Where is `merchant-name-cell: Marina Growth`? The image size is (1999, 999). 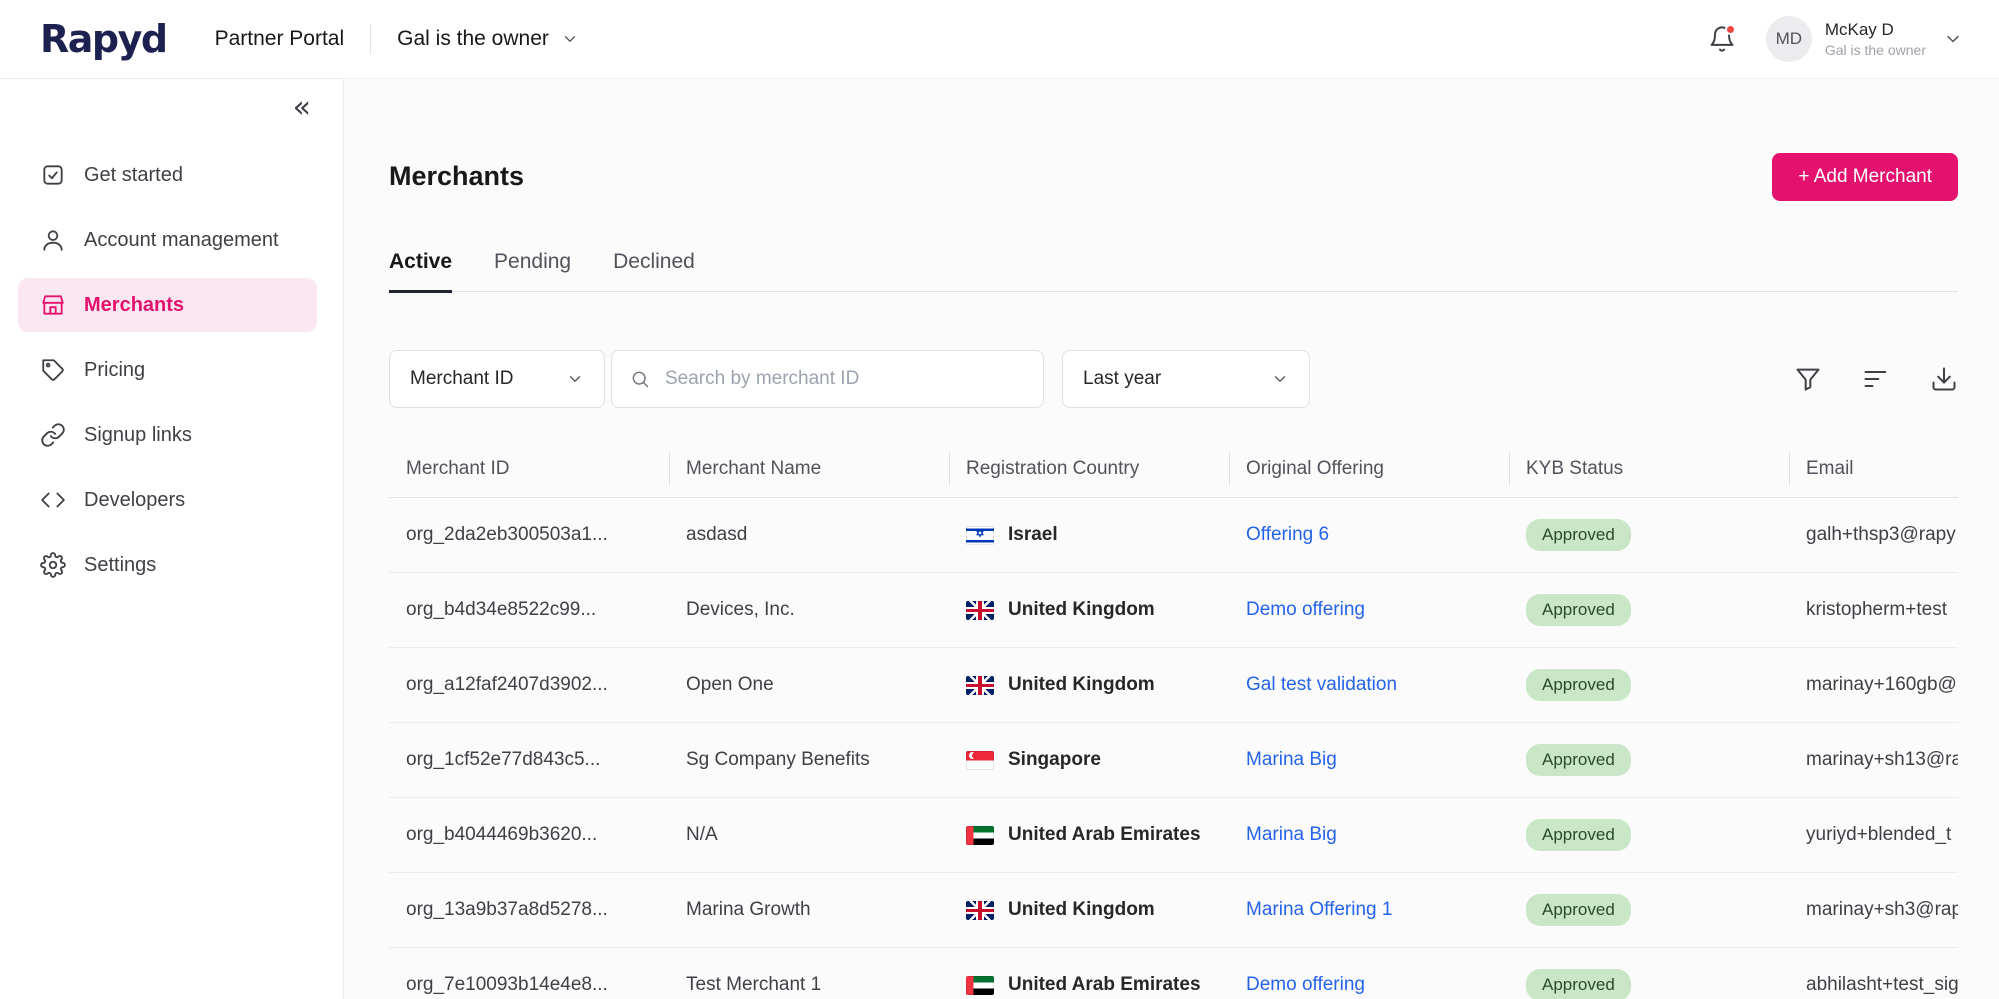
merchant-name-cell: Marina Growth is located at coordinates (748, 910).